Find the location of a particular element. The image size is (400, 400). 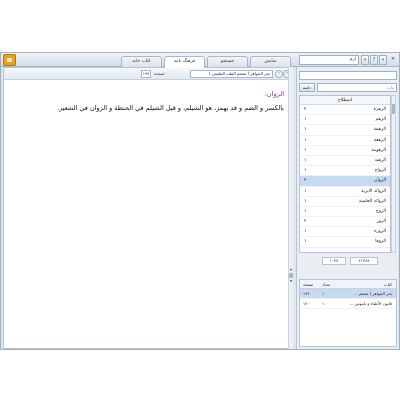

term-row: الزهم ۱ is located at coordinates (345, 120).